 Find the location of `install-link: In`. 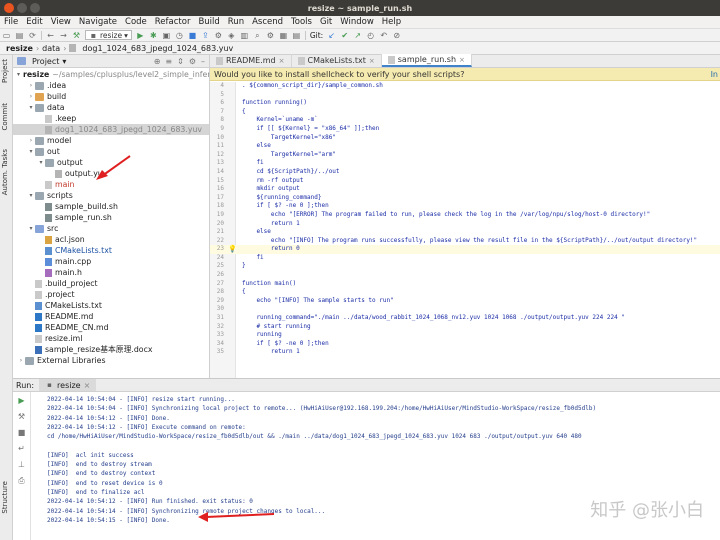

install-link: In is located at coordinates (714, 74).